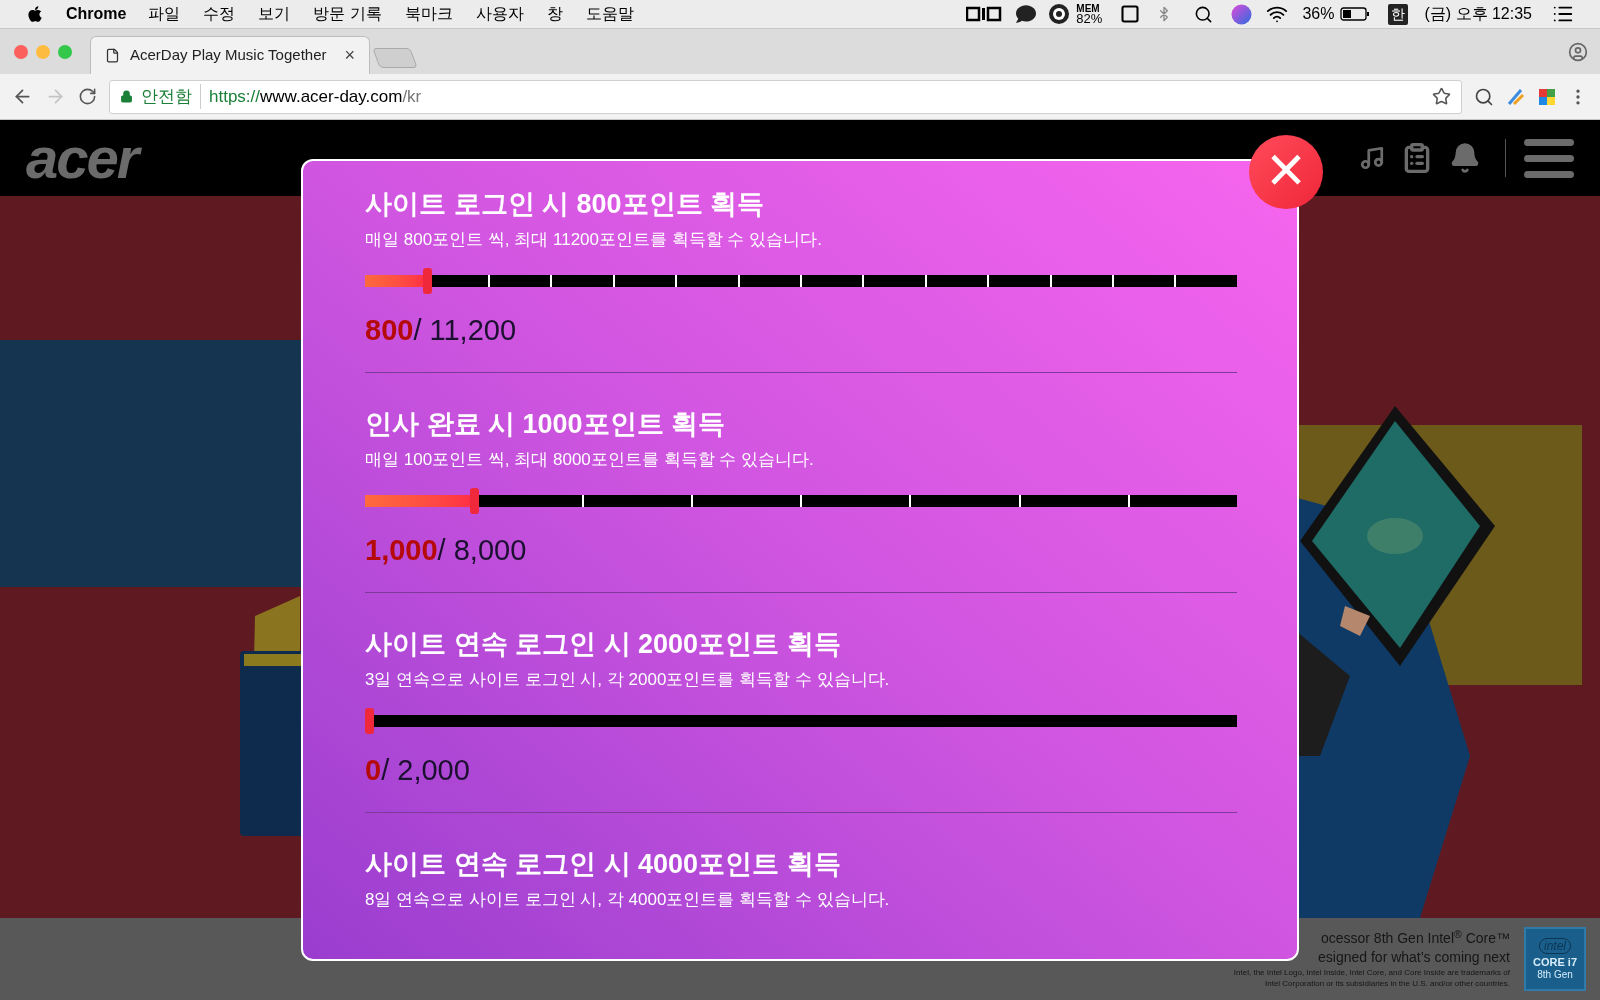 The image size is (1600, 1000). What do you see at coordinates (1555, 962) in the screenshot?
I see `badge-model: CORE i7` at bounding box center [1555, 962].